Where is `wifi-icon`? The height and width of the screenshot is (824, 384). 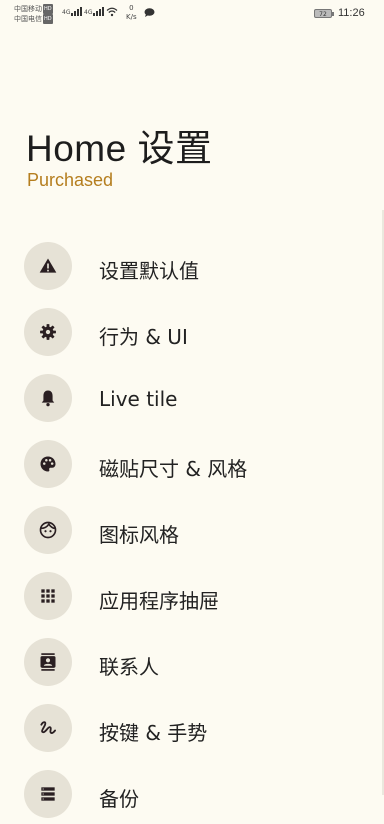
wifi-icon is located at coordinates (112, 12).